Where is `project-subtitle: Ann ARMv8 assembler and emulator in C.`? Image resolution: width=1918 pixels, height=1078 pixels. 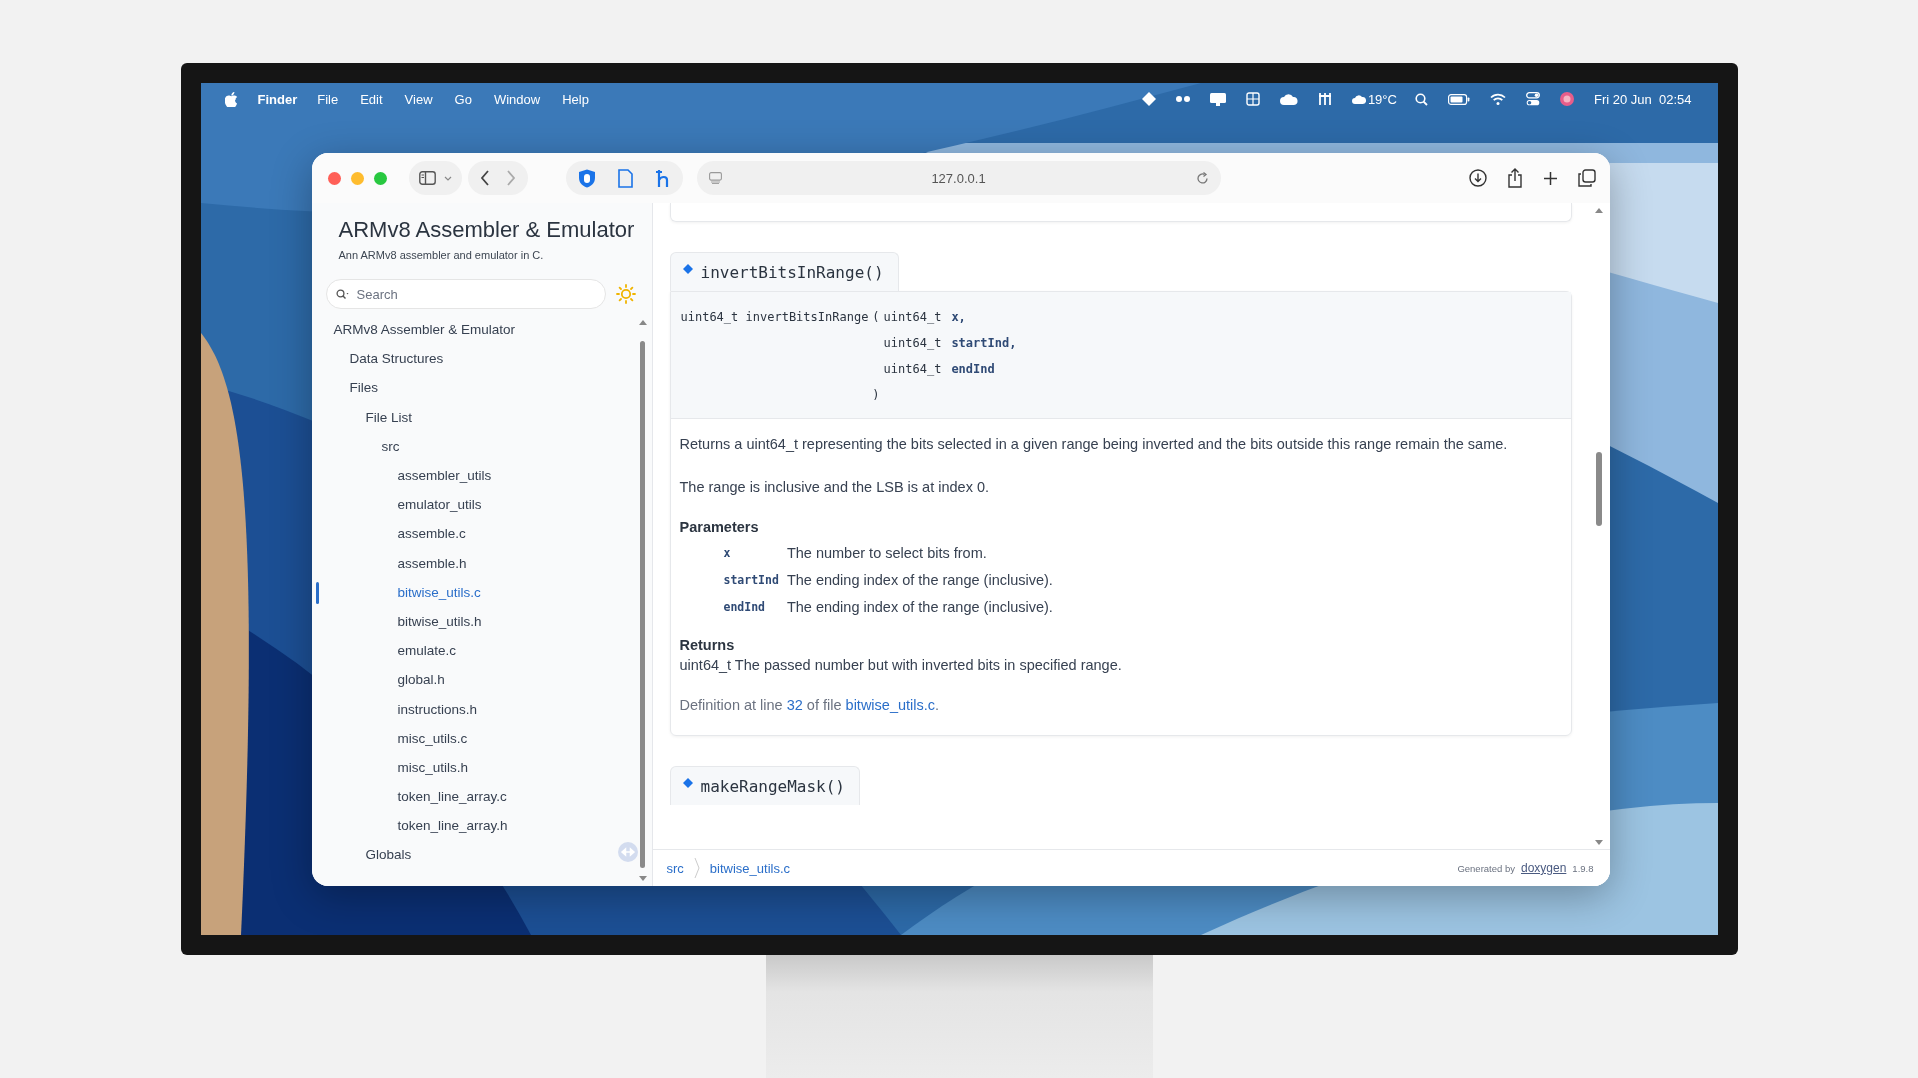 project-subtitle: Ann ARMv8 assembler and emulator in C. is located at coordinates (441, 255).